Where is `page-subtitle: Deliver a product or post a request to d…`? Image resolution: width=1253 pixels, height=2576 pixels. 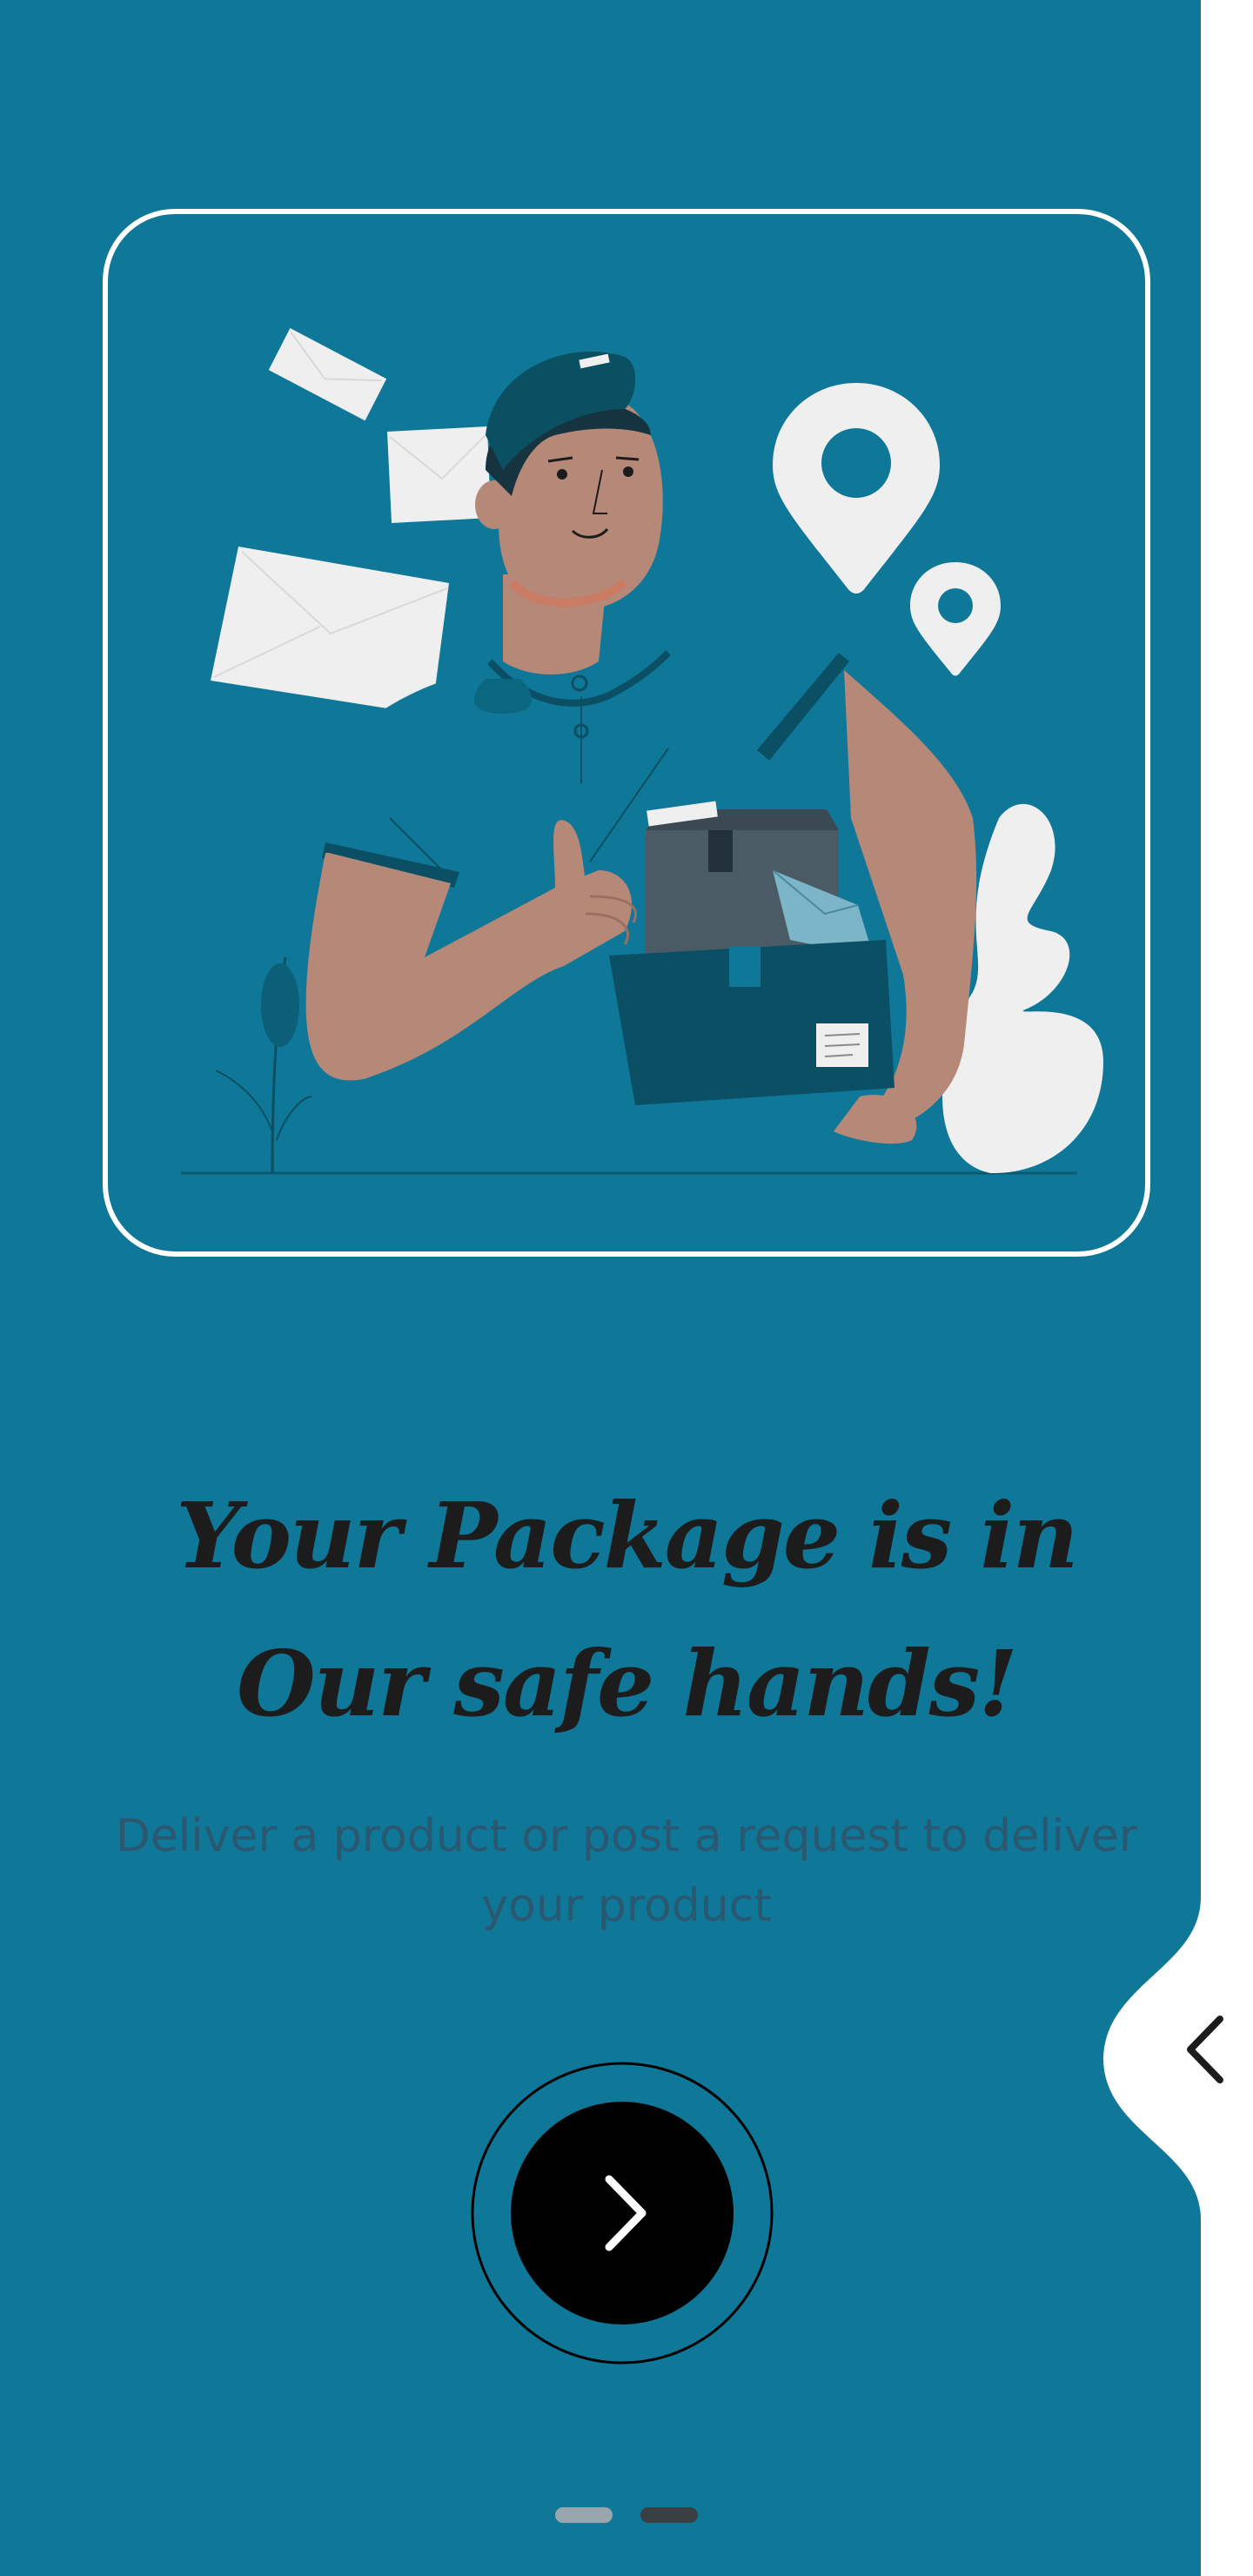
page-subtitle: Deliver a product or post a request to d… is located at coordinates (626, 1871).